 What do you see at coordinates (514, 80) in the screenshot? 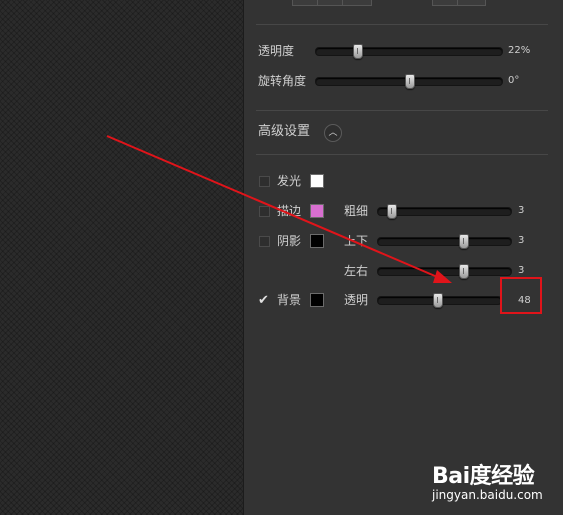
I see `rotation-value: 0°` at bounding box center [514, 80].